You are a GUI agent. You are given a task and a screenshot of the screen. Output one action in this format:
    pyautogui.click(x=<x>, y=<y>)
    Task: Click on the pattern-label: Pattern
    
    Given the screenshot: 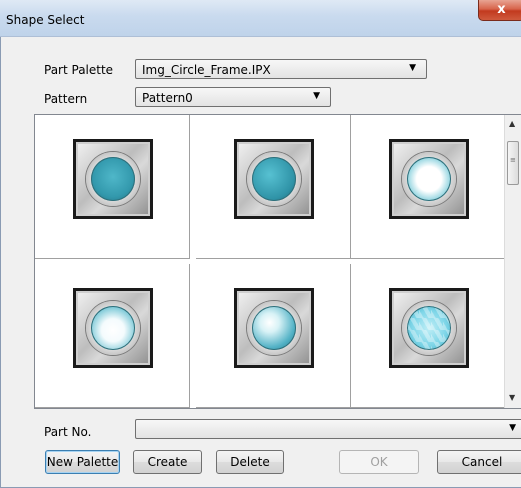 What is the action you would take?
    pyautogui.click(x=66, y=99)
    